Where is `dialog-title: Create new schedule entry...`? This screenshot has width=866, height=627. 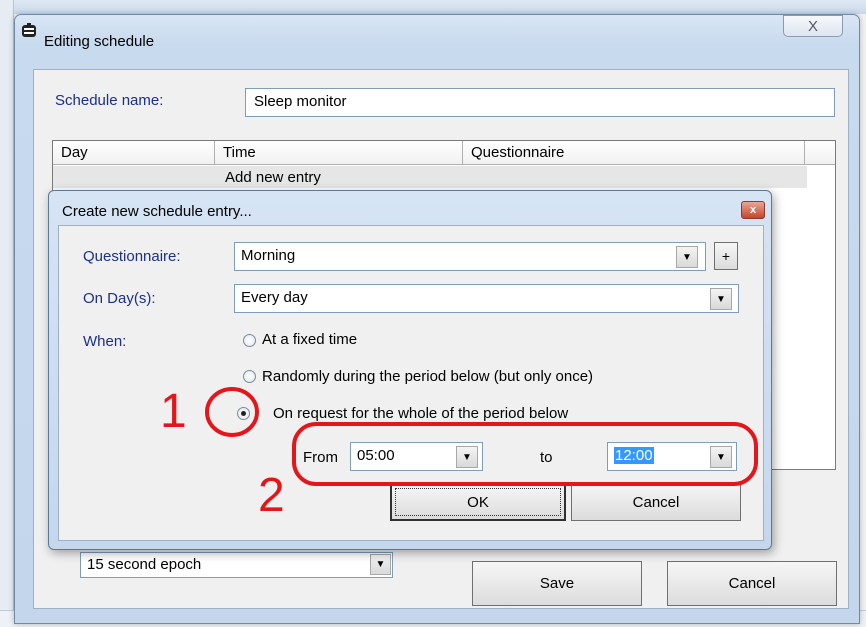 dialog-title: Create new schedule entry... is located at coordinates (157, 211).